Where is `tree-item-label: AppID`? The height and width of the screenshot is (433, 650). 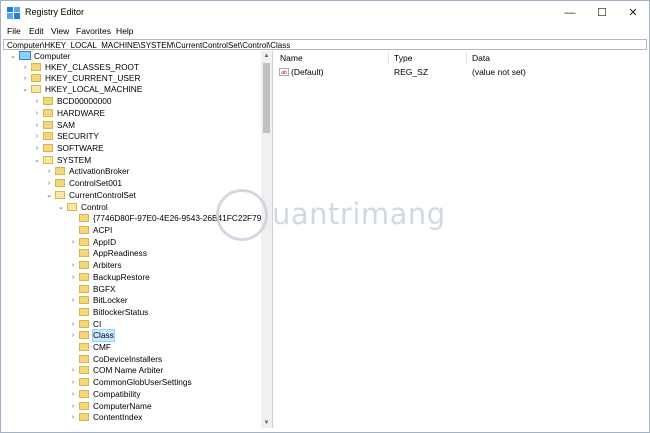
tree-item-label: AppID is located at coordinates (105, 242).